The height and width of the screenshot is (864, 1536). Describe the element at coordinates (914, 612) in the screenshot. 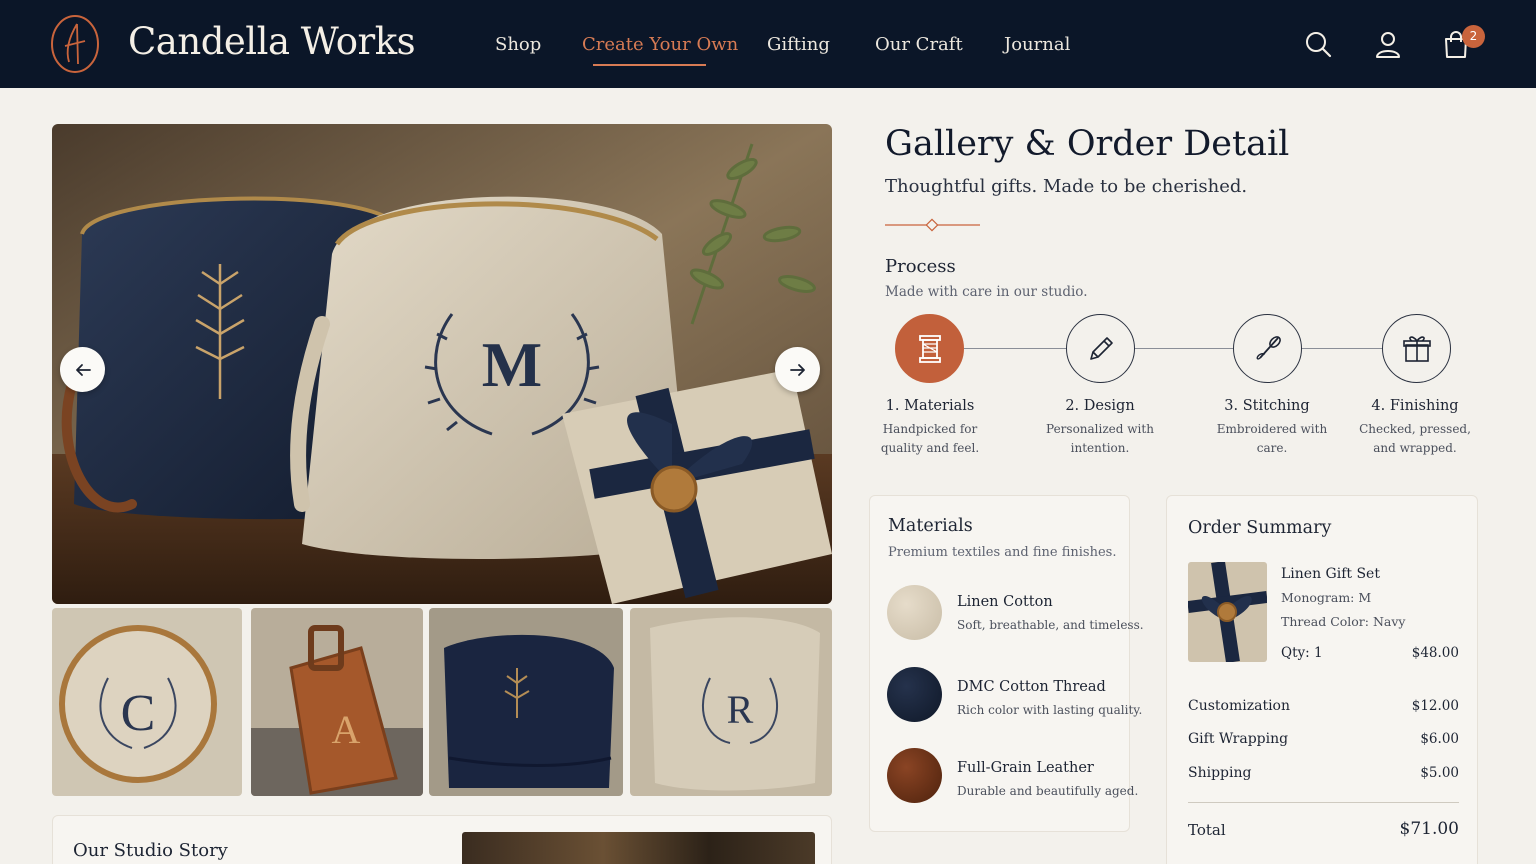

I see `material-swatch-linen` at that location.